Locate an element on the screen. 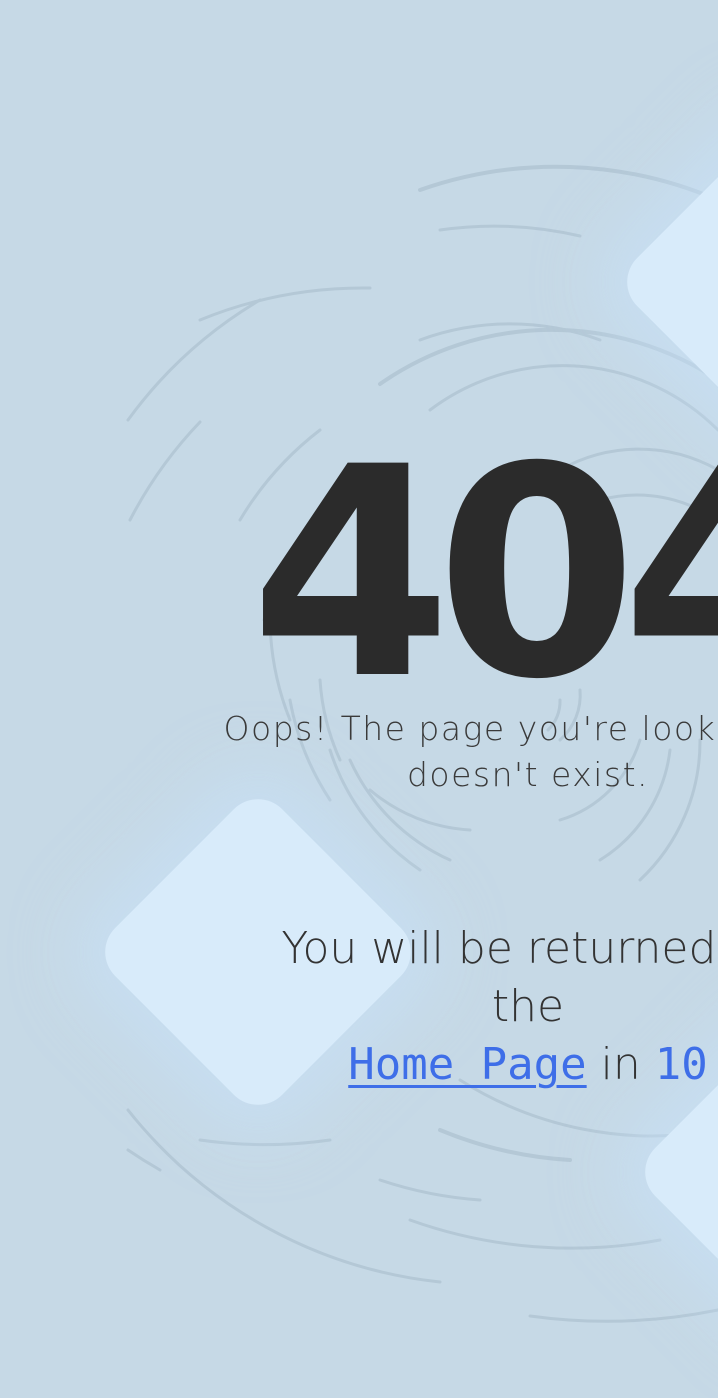  error-message-line1: Oops! The page you're looking for is located at coordinates (470, 728).